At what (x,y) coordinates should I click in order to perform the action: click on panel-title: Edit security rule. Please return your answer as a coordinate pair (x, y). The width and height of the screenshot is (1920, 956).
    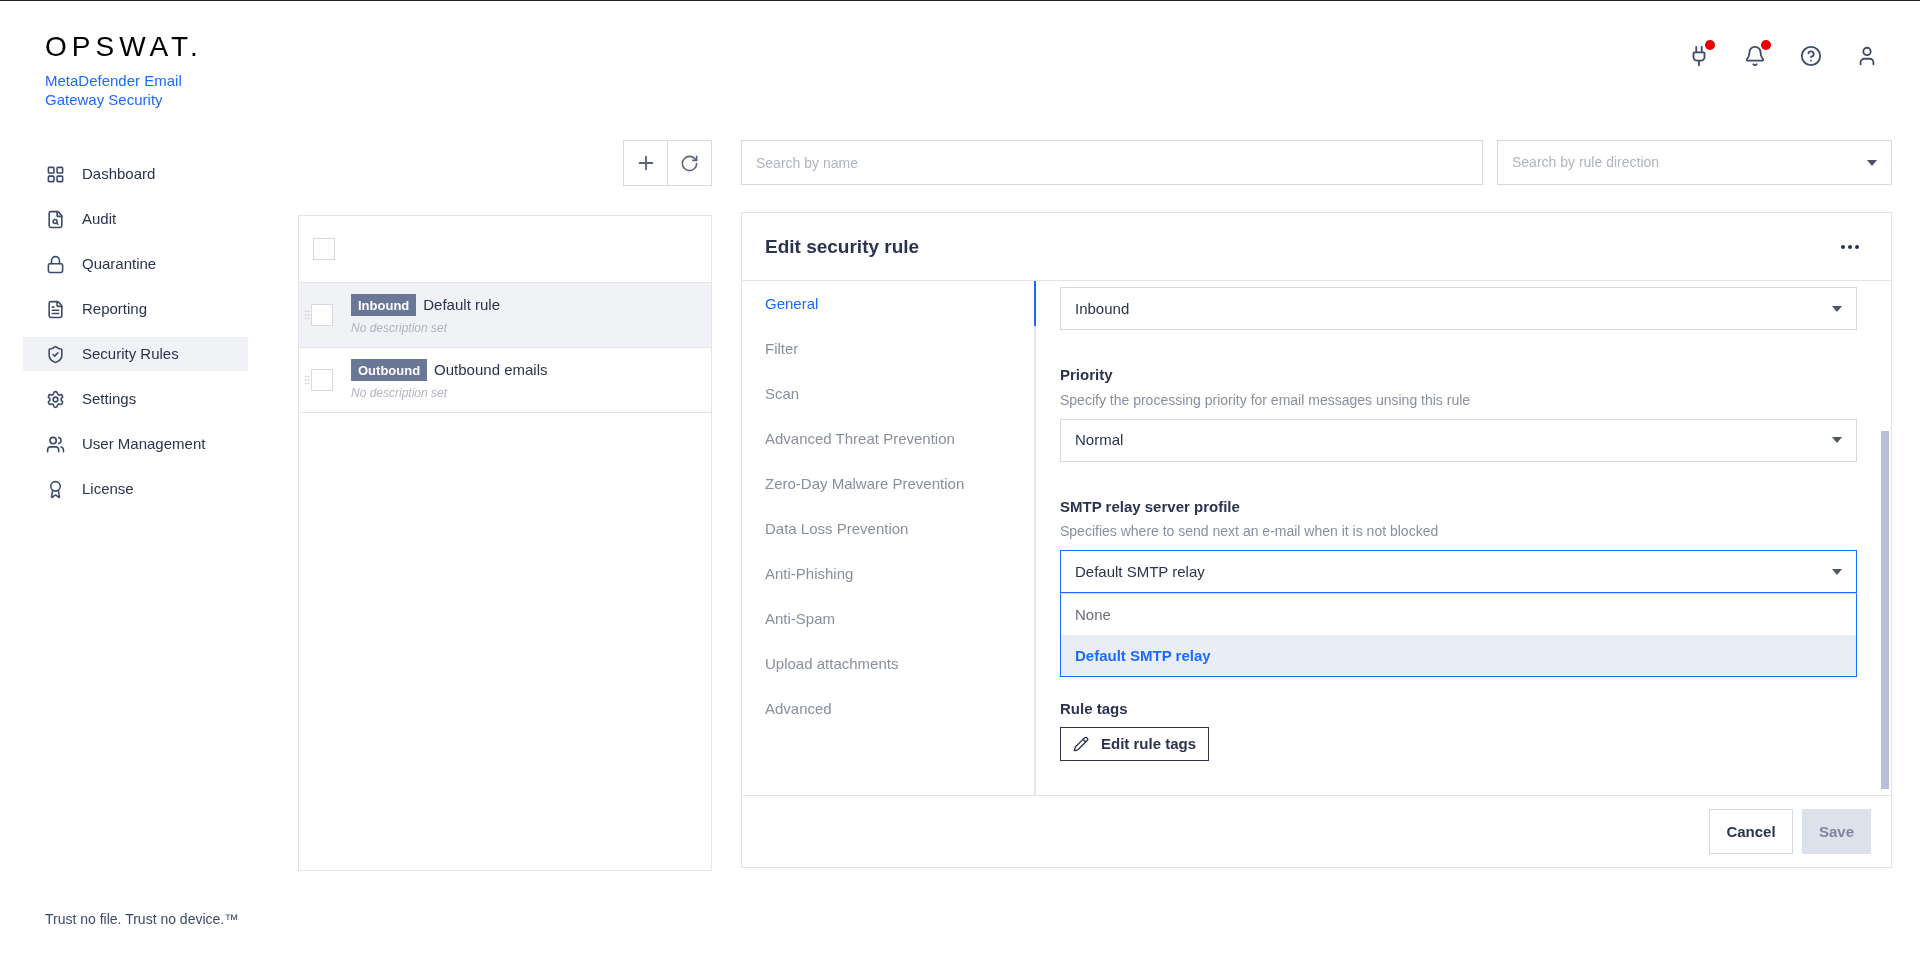
    Looking at the image, I should click on (842, 246).